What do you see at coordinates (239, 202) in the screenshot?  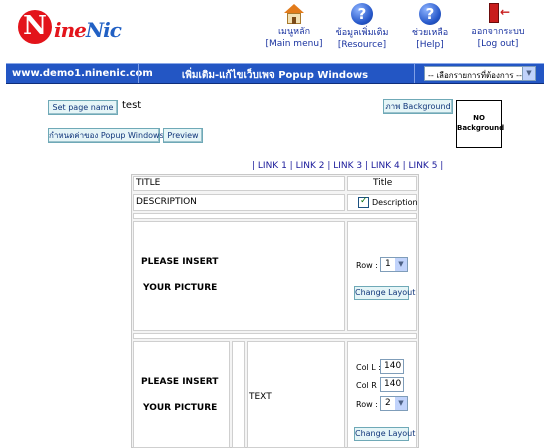 I see `description-cell: DESCRIPTION` at bounding box center [239, 202].